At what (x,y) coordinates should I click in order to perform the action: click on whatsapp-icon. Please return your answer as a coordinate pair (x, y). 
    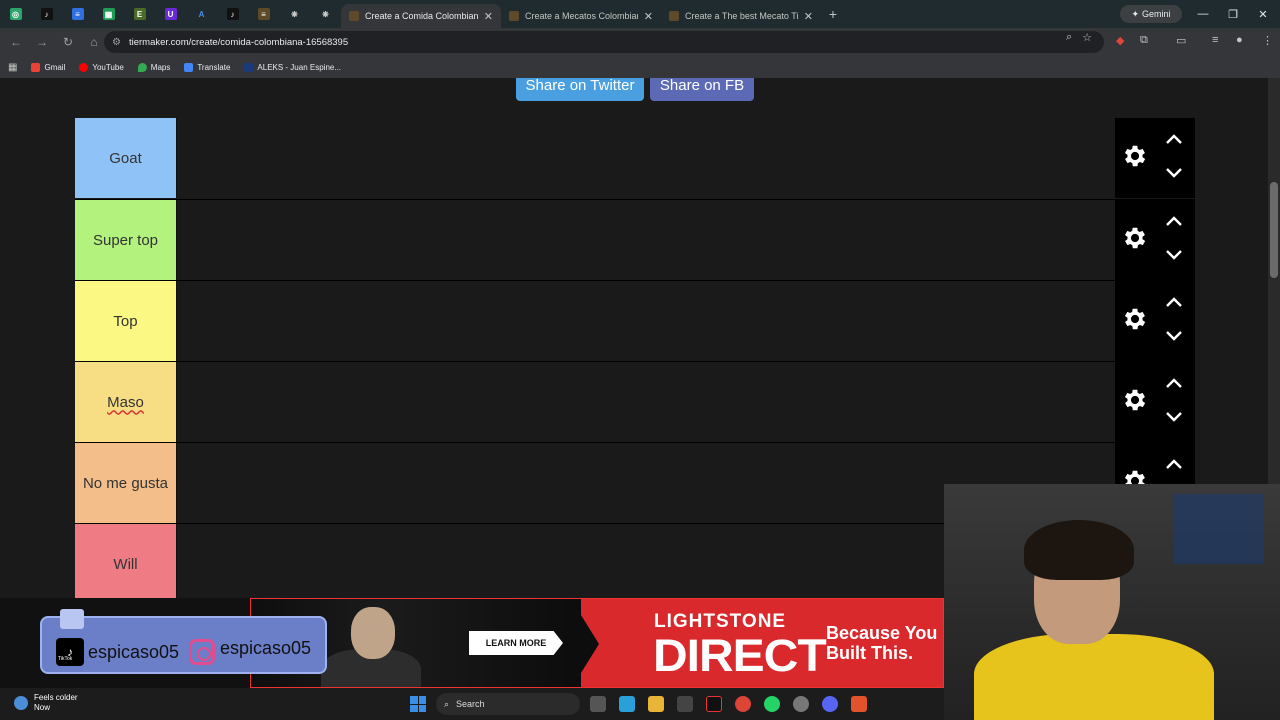
    Looking at the image, I should click on (772, 704).